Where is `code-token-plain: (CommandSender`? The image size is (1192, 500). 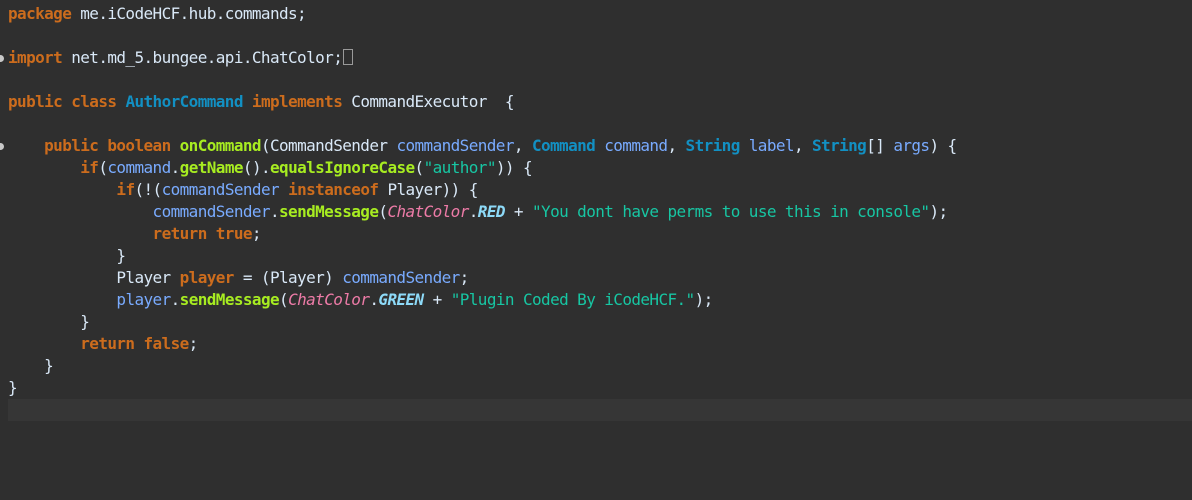 code-token-plain: (CommandSender is located at coordinates (328, 145).